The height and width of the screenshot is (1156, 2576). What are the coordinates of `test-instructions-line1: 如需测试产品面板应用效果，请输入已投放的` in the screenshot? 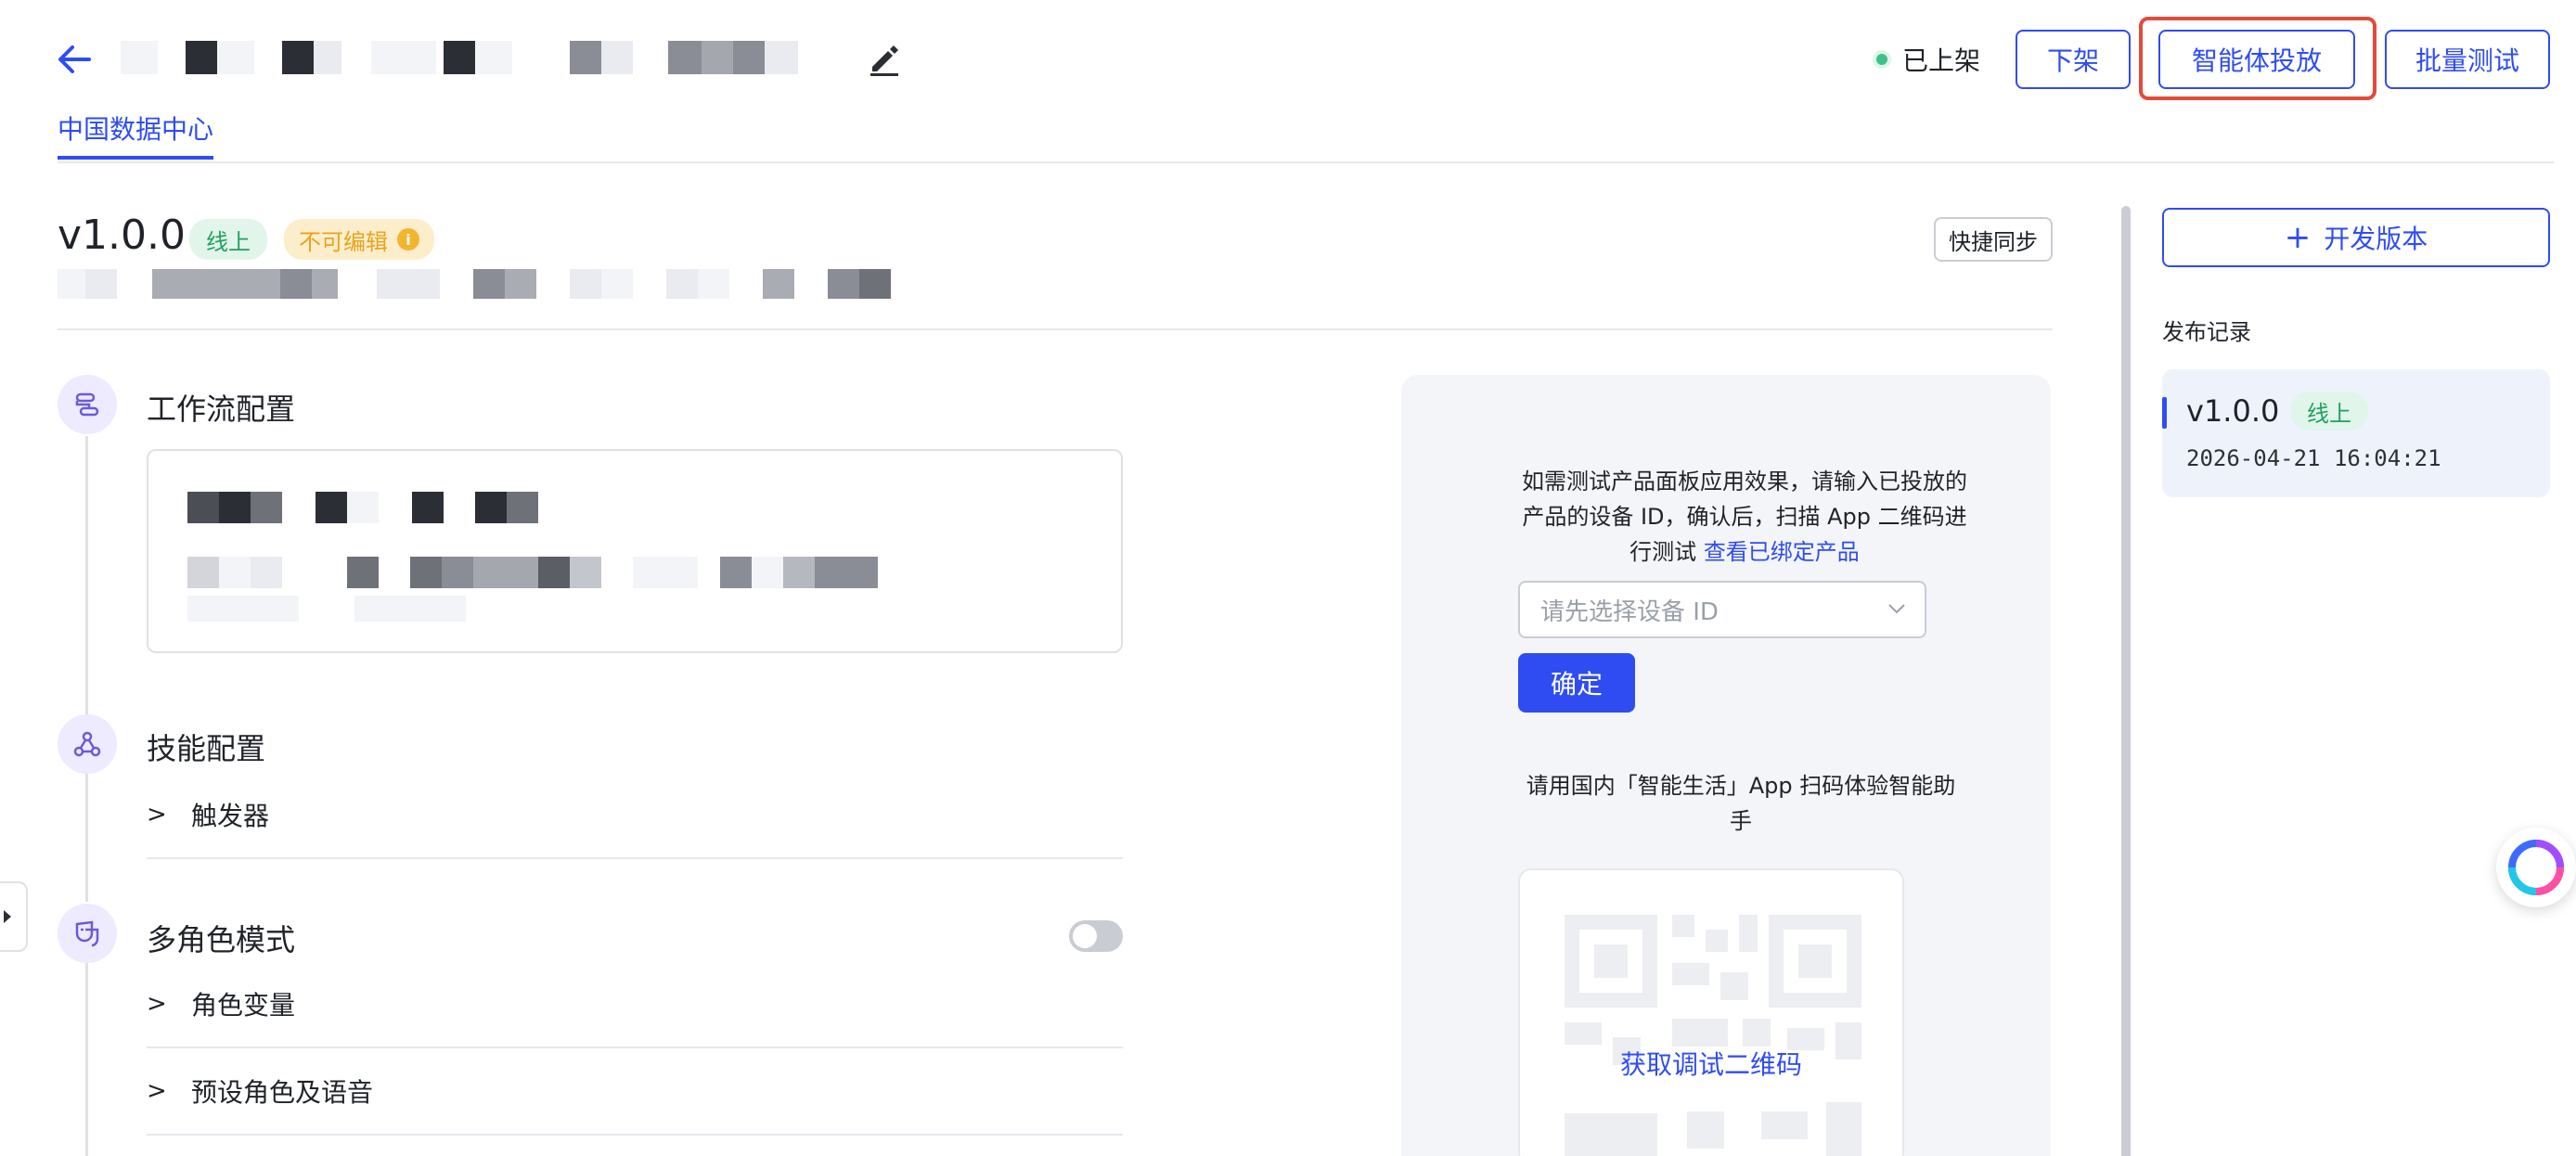 It's located at (1744, 482).